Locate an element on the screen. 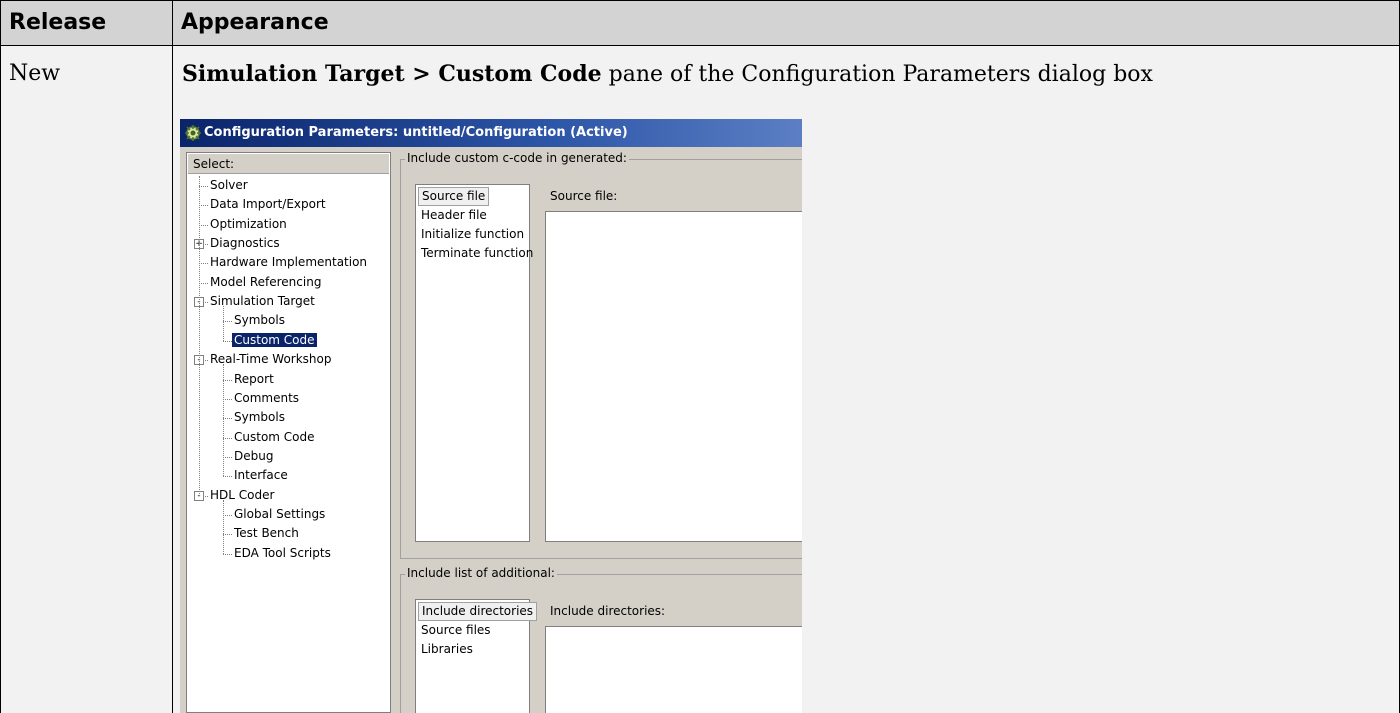 The width and height of the screenshot is (1400, 713). tree-item: Real-Time Workshop is located at coordinates (270, 359).